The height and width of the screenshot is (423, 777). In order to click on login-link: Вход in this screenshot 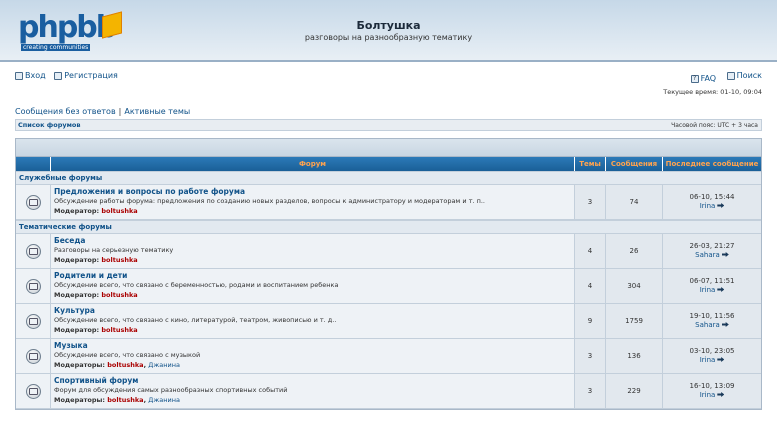, I will do `click(30, 75)`.